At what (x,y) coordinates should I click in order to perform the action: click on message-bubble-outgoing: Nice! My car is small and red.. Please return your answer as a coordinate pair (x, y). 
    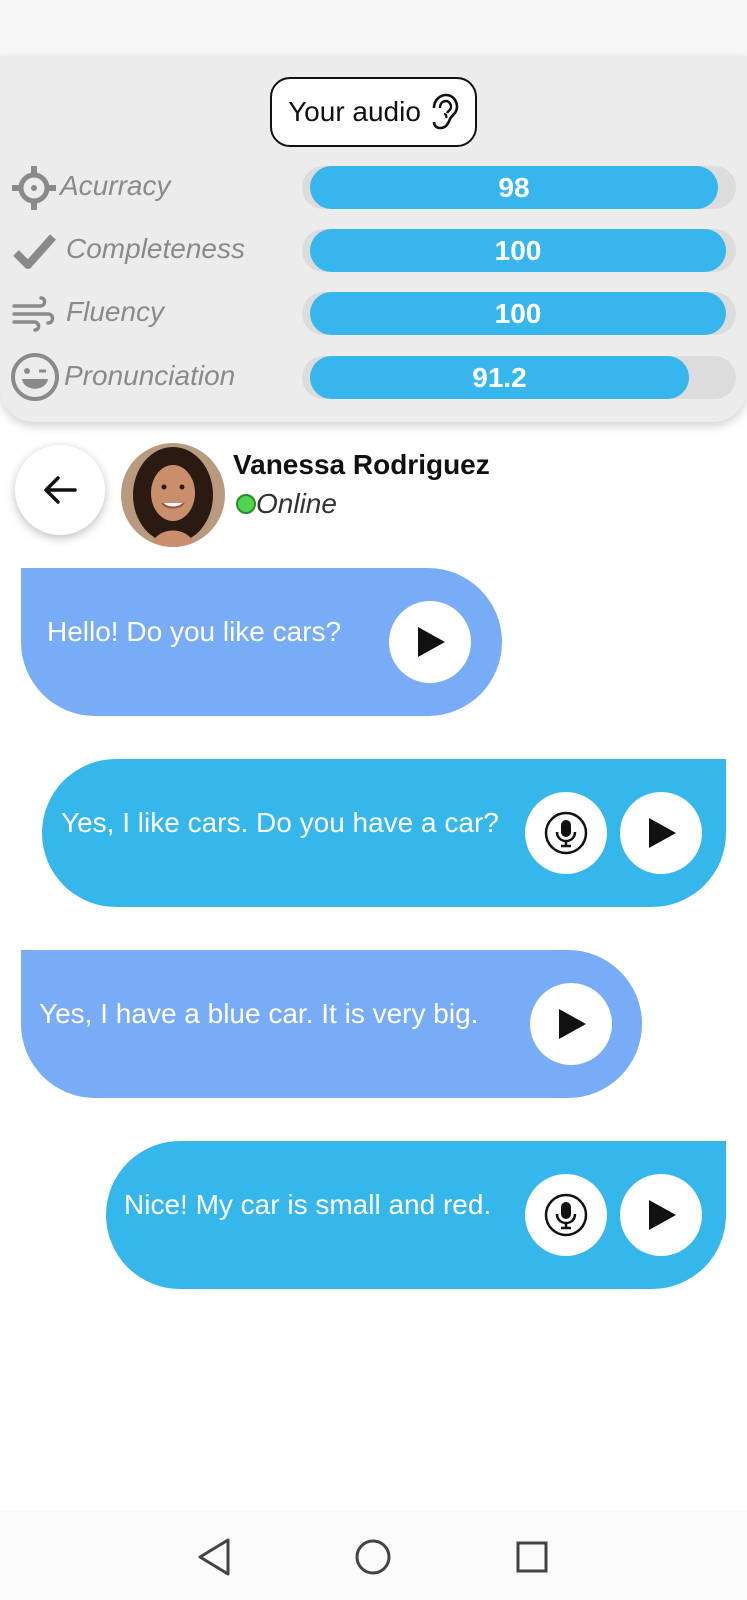
    Looking at the image, I should click on (416, 1215).